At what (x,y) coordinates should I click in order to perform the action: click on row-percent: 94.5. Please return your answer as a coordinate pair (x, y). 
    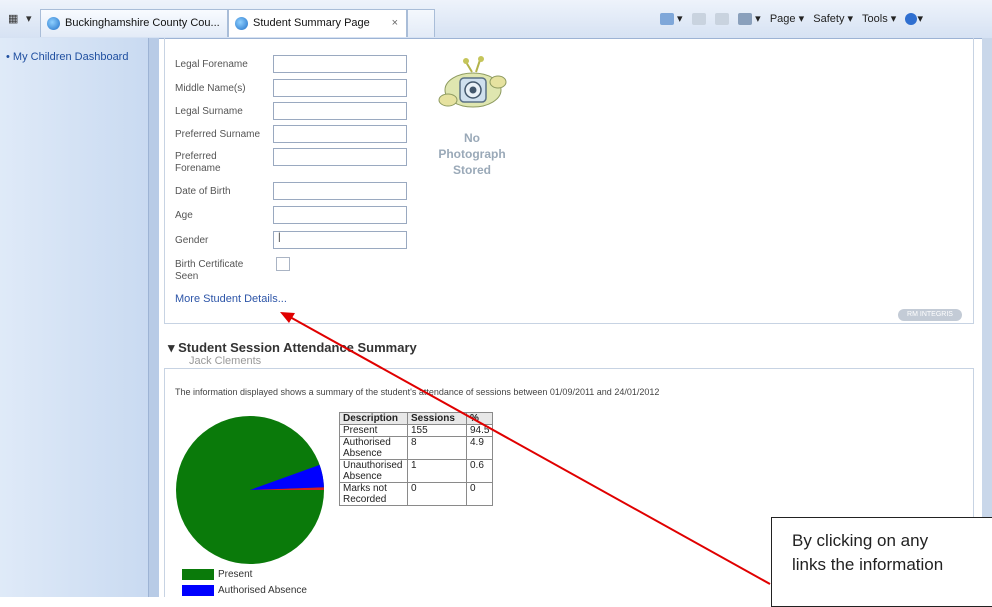
    Looking at the image, I should click on (479, 430).